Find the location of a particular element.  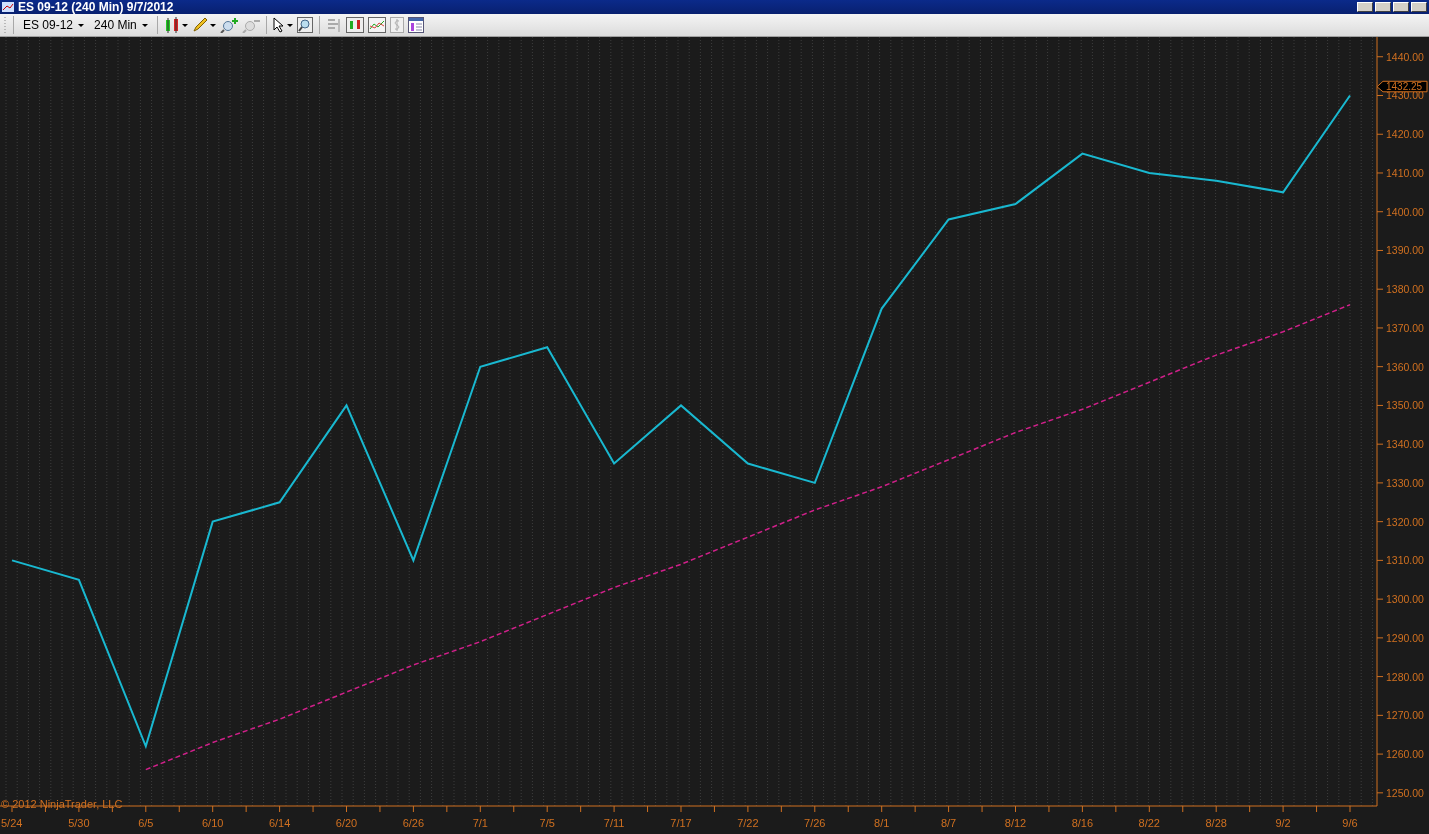

date-label: 8/22 is located at coordinates (1149, 823).